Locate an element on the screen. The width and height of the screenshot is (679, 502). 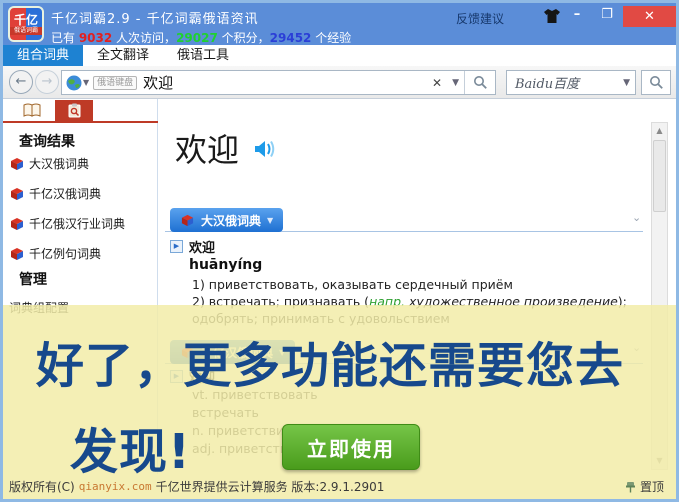
use-now-button: 立即使用 is located at coordinates (351, 447).